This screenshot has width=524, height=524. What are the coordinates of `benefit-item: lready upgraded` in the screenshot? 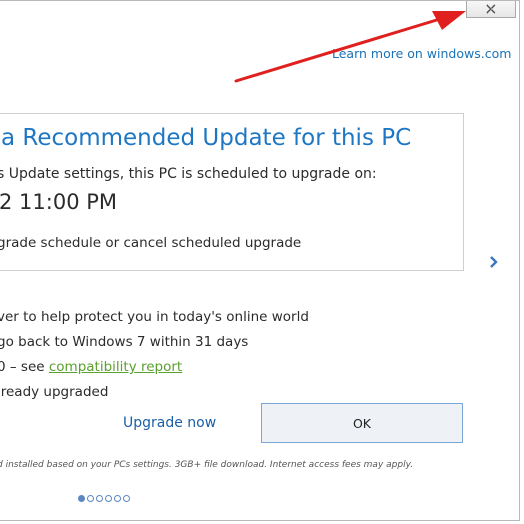 It's located at (54, 392).